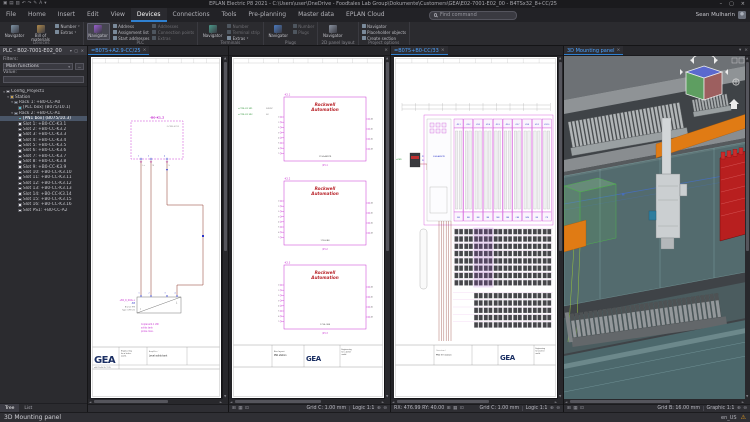 The width and height of the screenshot is (750, 422). I want to click on filter-select: Main functions ▾, so click(38, 66).